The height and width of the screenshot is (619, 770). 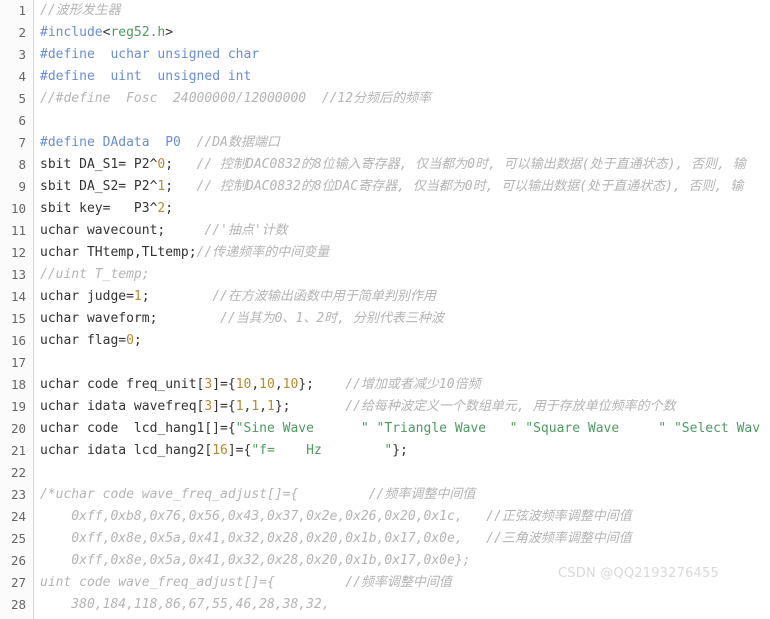 I want to click on code-line: 16 uchar flag=0;, so click(x=385, y=341).